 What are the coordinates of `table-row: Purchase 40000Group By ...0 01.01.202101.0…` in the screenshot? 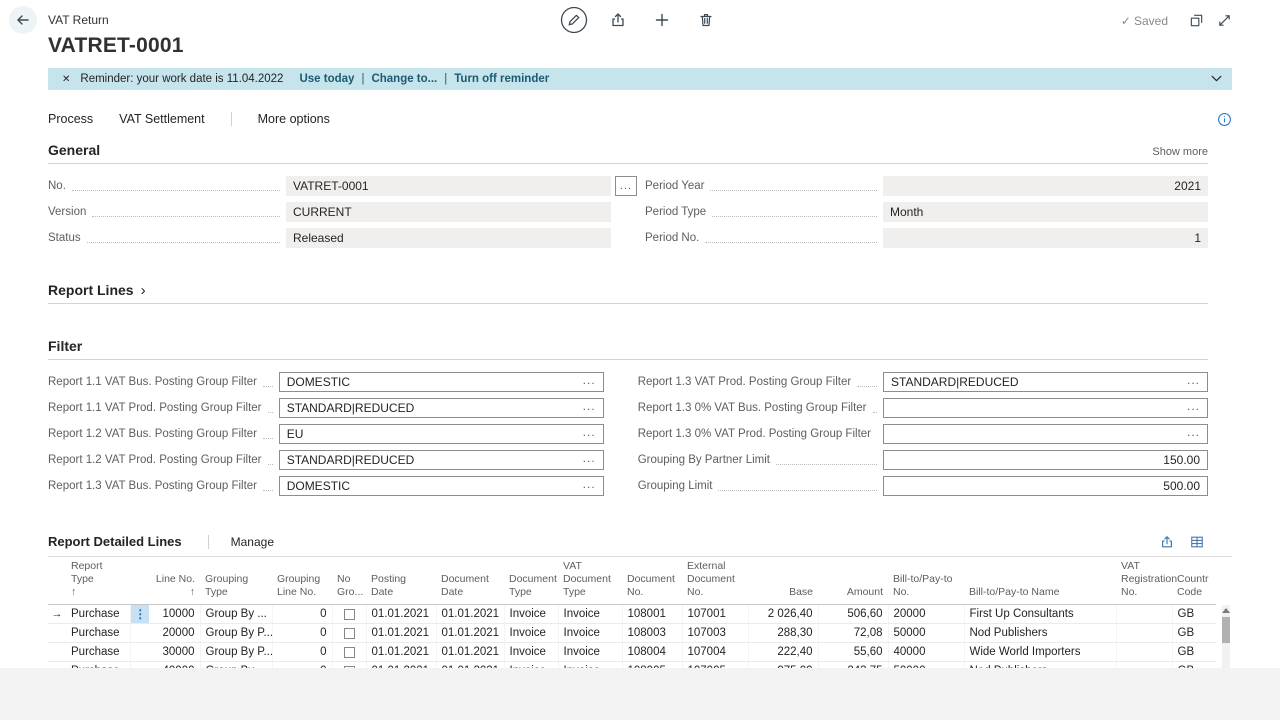 It's located at (632, 664).